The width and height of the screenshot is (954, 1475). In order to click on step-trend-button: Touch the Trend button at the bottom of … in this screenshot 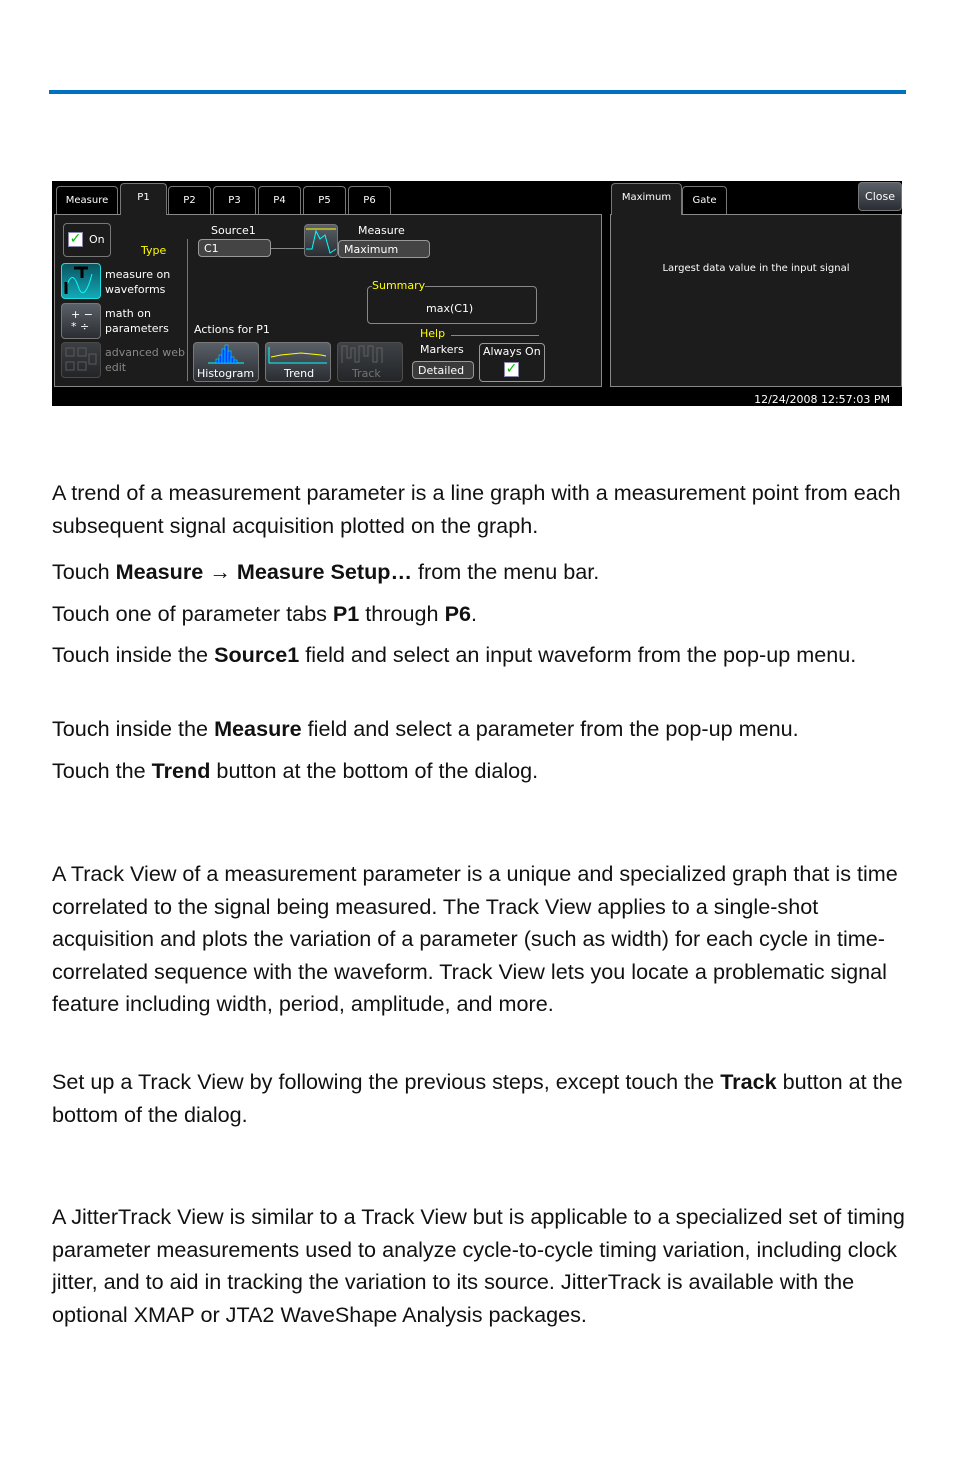, I will do `click(482, 771)`.